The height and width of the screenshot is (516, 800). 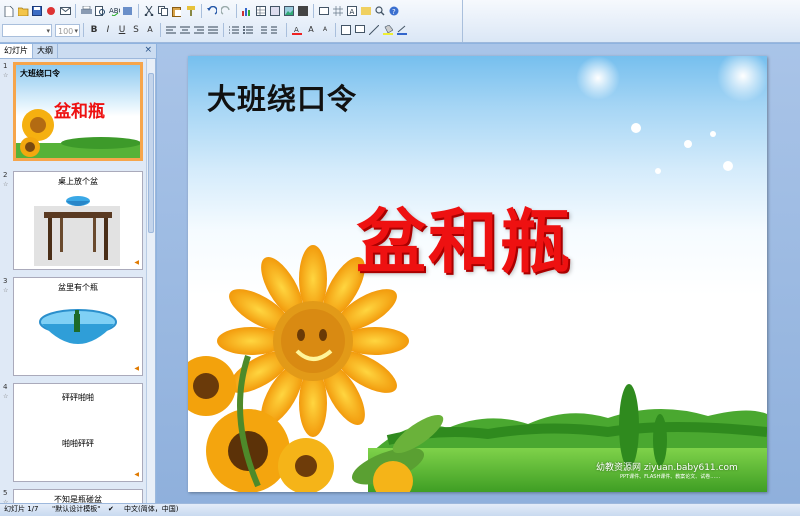 I want to click on align-center-icon, so click(x=185, y=30).